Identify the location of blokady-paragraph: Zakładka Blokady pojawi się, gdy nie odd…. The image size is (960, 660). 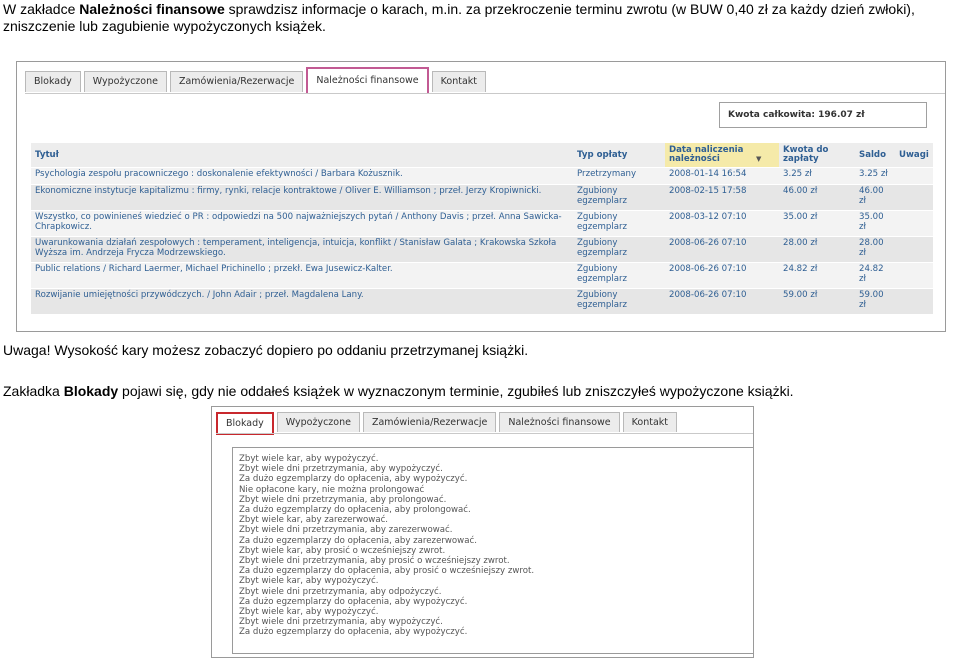
(398, 391).